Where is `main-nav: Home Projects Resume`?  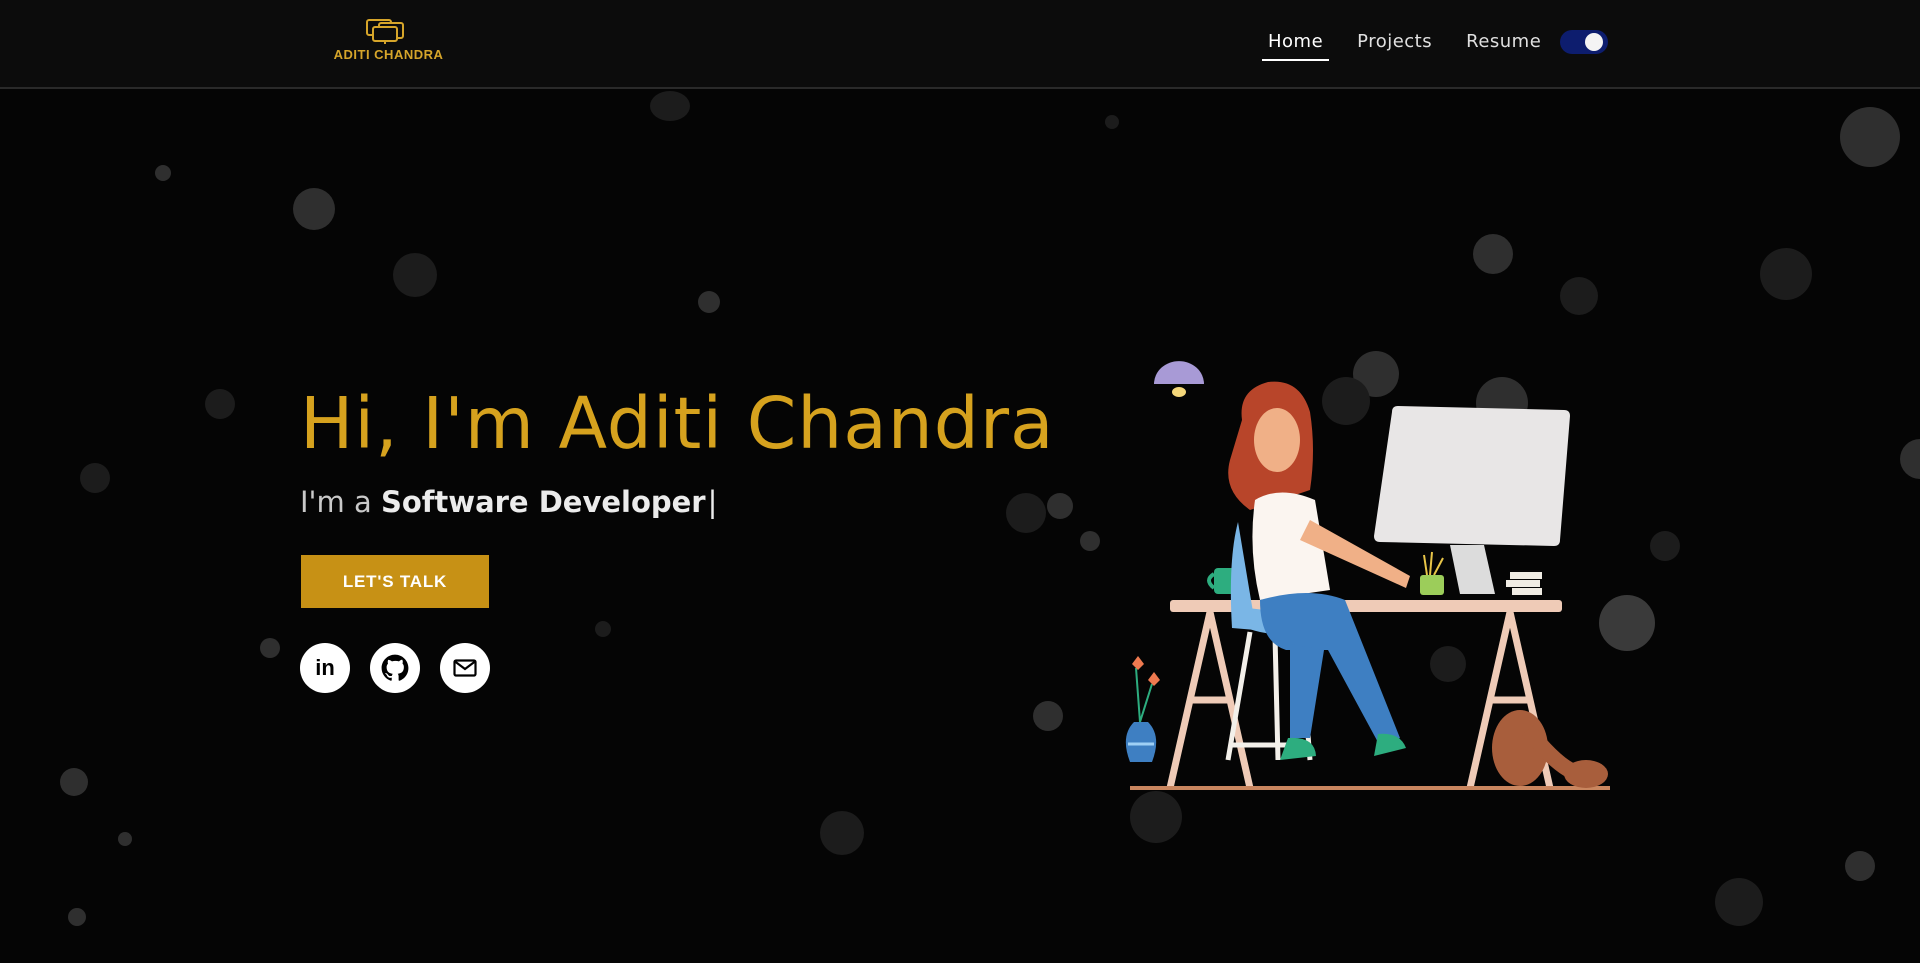 main-nav: Home Projects Resume is located at coordinates (1418, 44).